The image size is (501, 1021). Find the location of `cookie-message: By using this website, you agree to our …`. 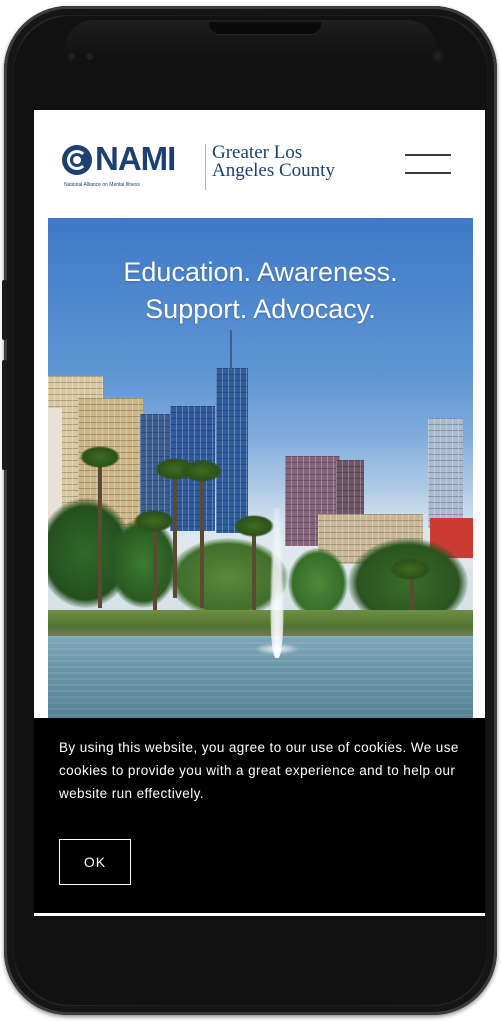

cookie-message: By using this website, you agree to our … is located at coordinates (259, 770).